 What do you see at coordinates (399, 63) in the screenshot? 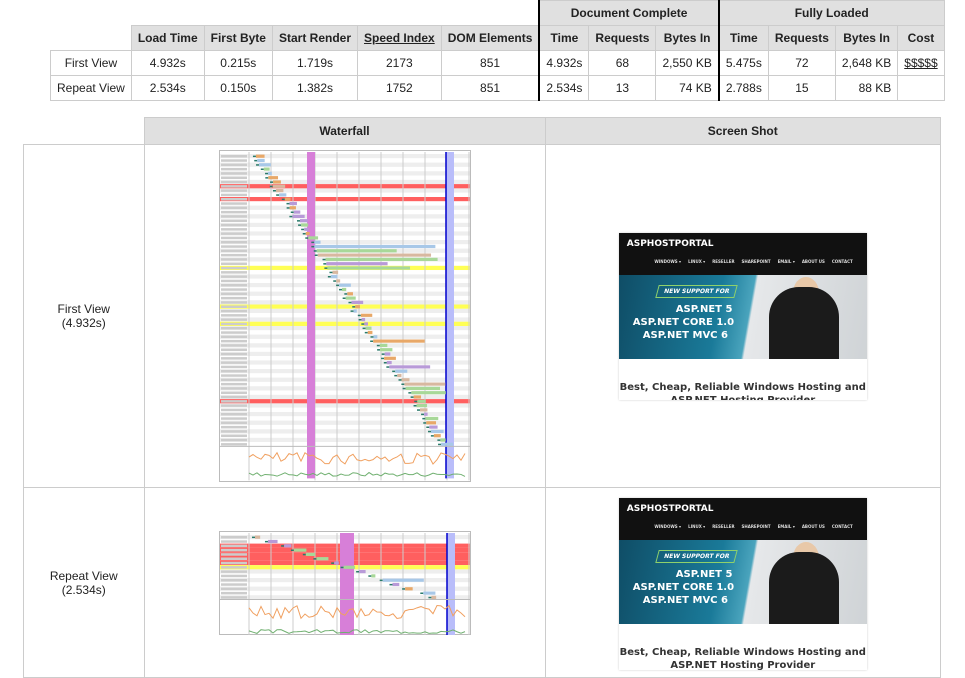
I see `summary-cell: 2173` at bounding box center [399, 63].